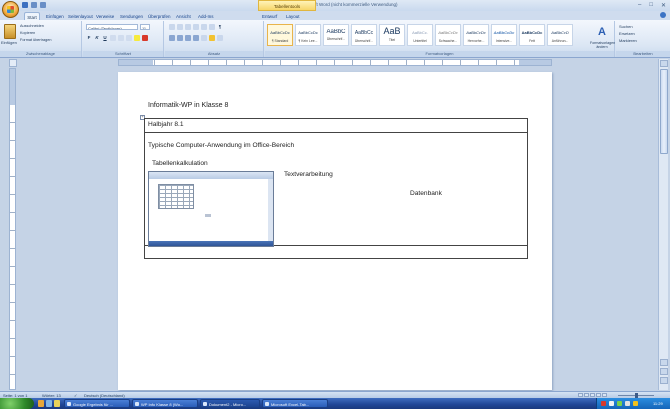 The image size is (670, 409). What do you see at coordinates (663, 224) in the screenshot?
I see `vertical-scrollbar` at bounding box center [663, 224].